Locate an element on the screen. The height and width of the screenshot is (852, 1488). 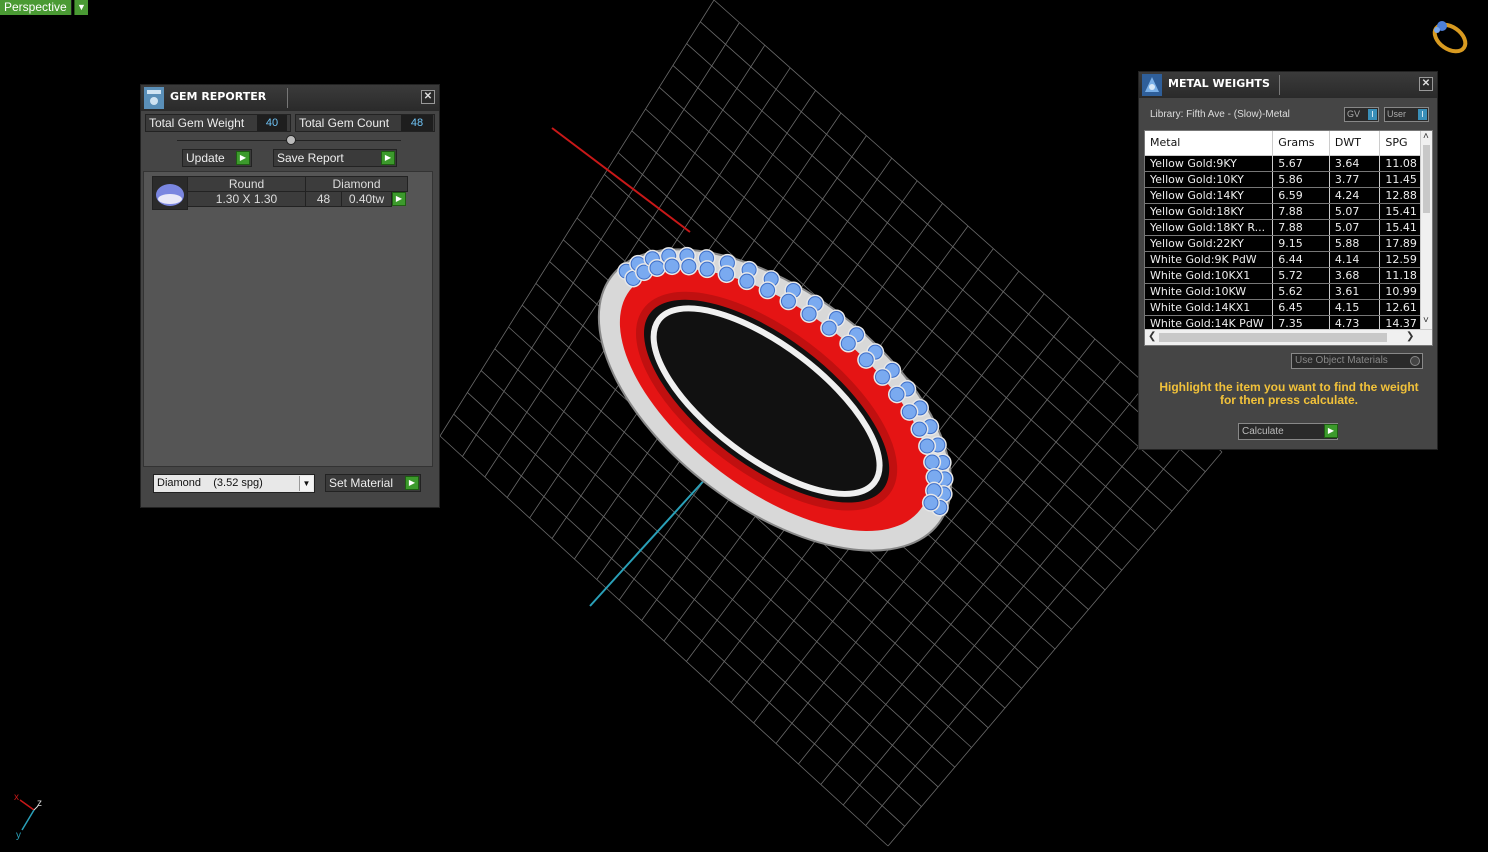
axis-gizmo: x z y is located at coordinates (28, 818).